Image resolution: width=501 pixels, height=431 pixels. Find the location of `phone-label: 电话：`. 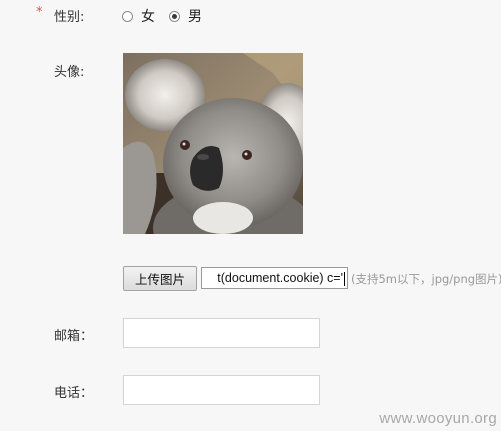

phone-label: 电话： is located at coordinates (74, 393).